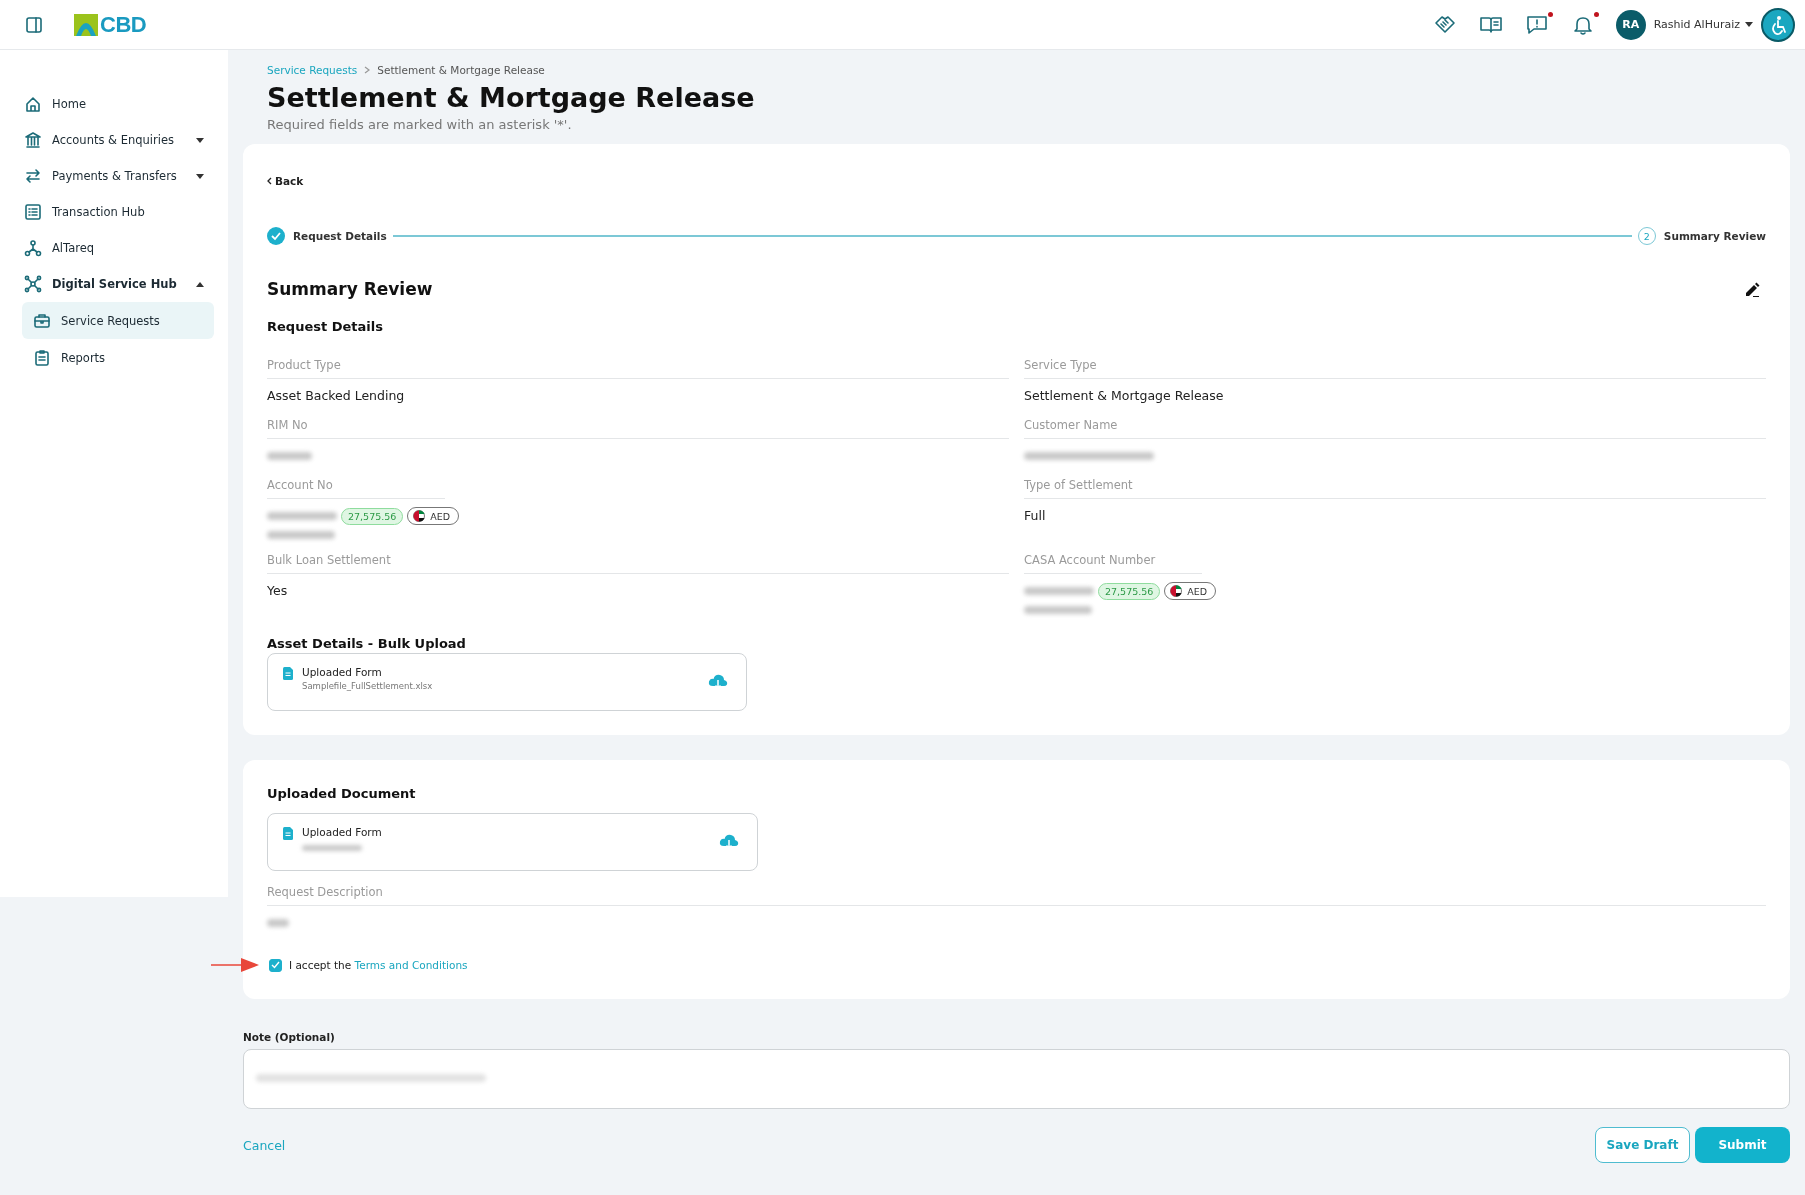 Image resolution: width=1805 pixels, height=1195 pixels. I want to click on field-label: RIM No, so click(638, 428).